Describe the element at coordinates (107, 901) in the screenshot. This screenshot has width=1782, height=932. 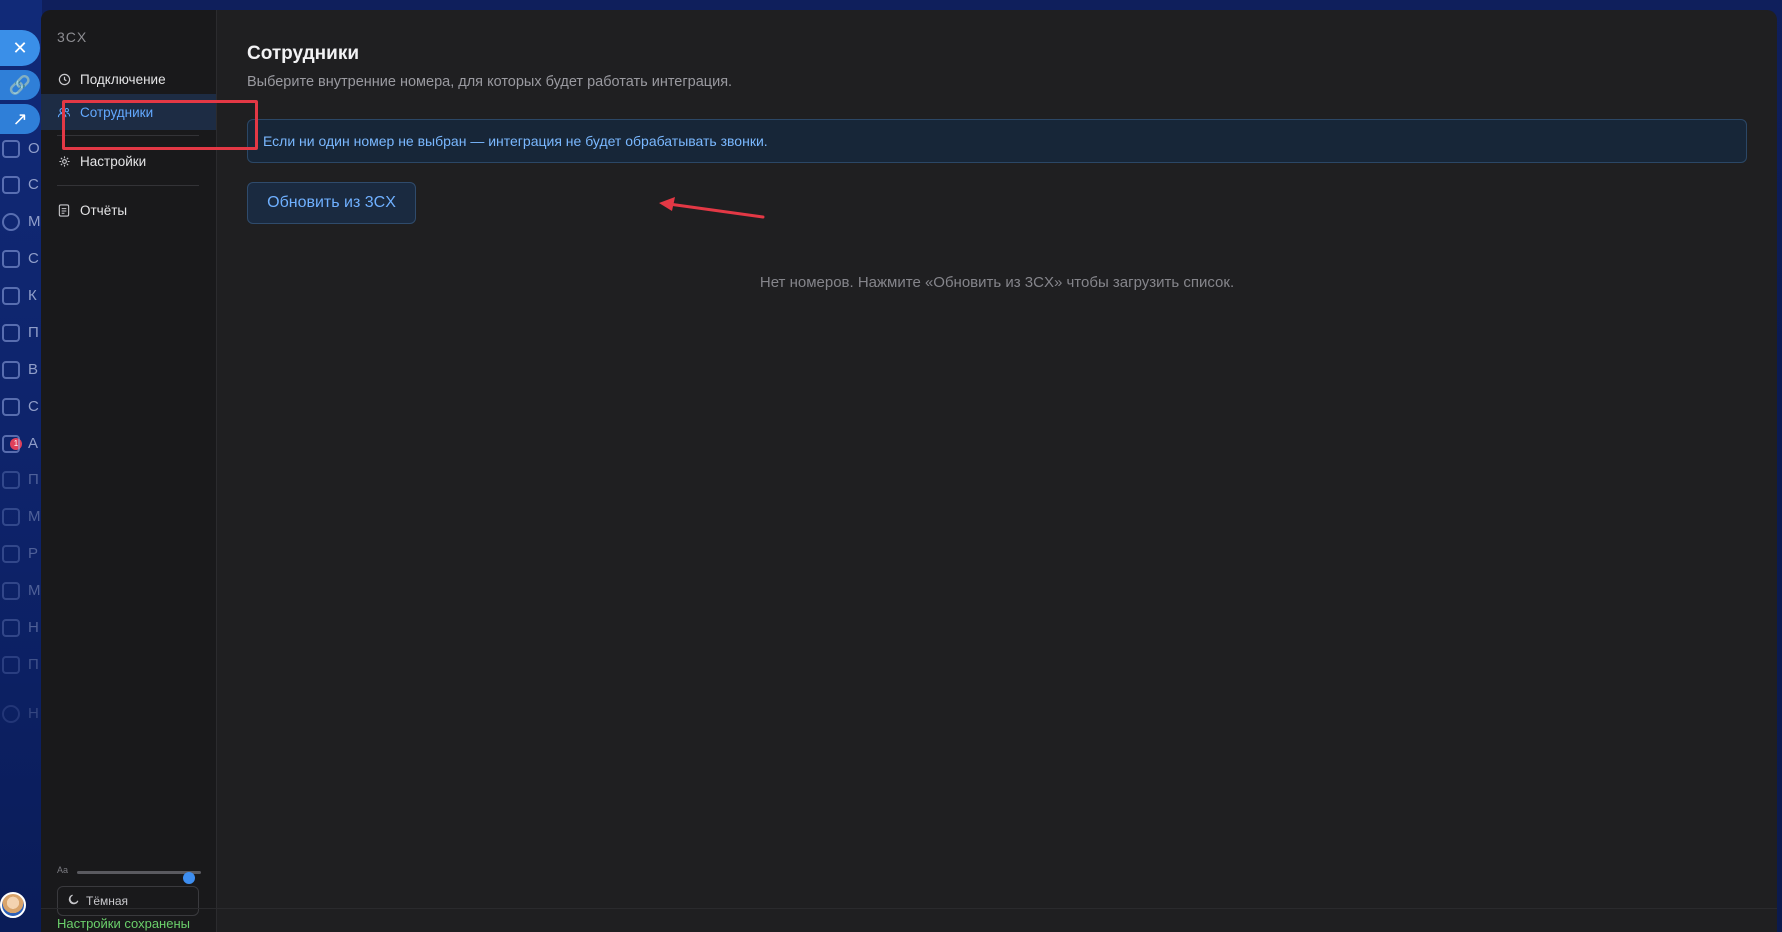
I see `theme-label: Тёмная` at that location.